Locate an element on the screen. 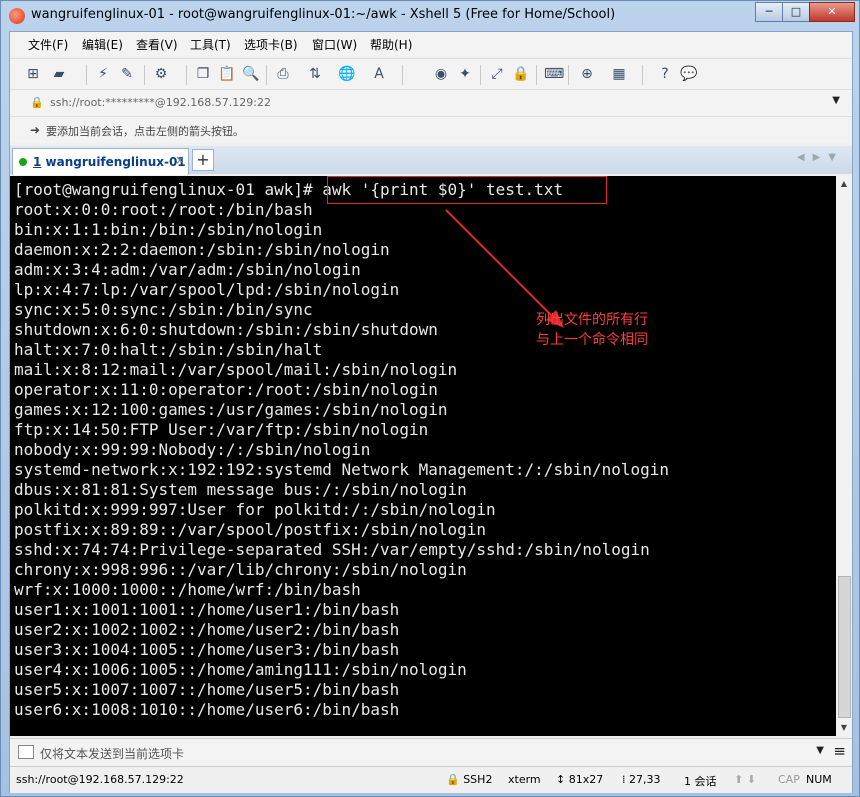 Image resolution: width=860 pixels, height=797 pixels. status-size: ↕ 81x27 is located at coordinates (580, 779).